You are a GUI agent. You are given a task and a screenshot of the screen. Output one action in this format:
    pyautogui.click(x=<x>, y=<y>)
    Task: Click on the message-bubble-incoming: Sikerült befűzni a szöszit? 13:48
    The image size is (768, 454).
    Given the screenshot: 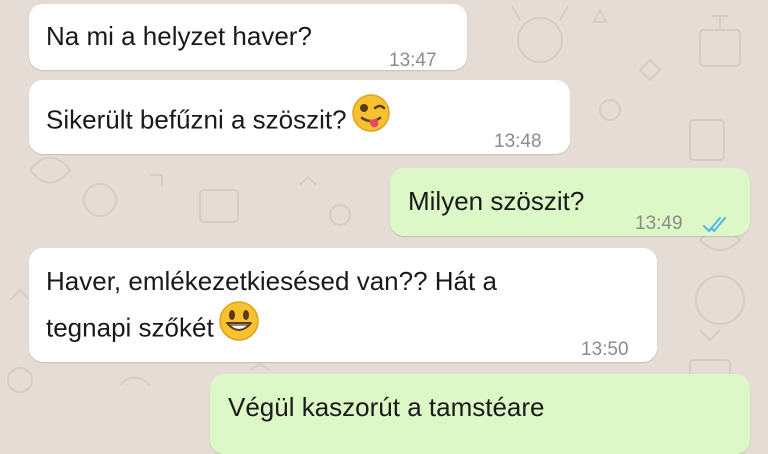 What is the action you would take?
    pyautogui.click(x=299, y=117)
    